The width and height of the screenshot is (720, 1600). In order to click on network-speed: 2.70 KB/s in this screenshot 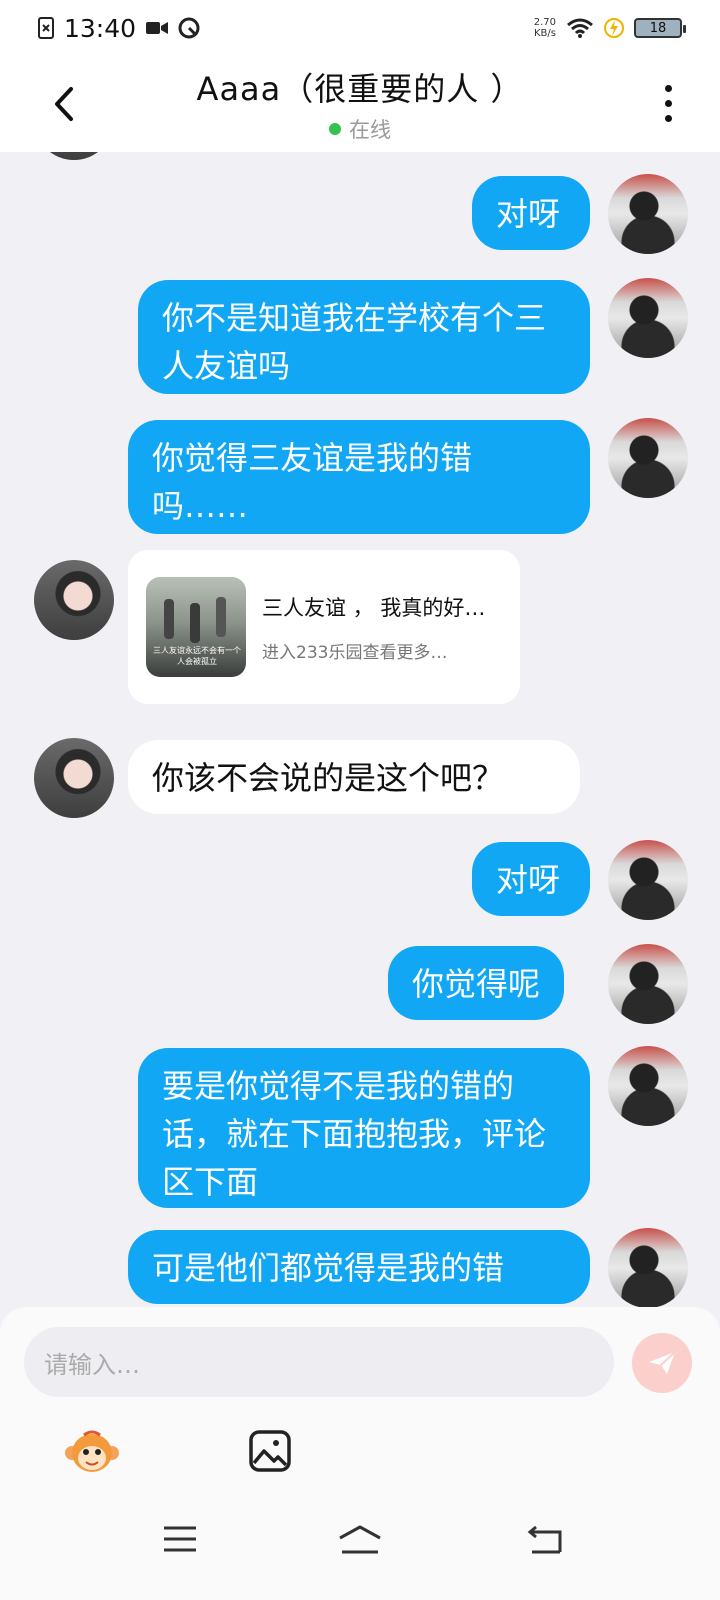, I will do `click(544, 28)`.